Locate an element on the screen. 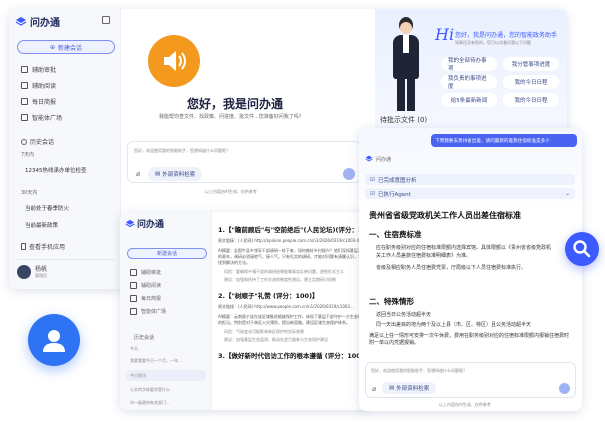 This screenshot has width=605, height=428. history-item: 当前最新政策 is located at coordinates (66, 225).